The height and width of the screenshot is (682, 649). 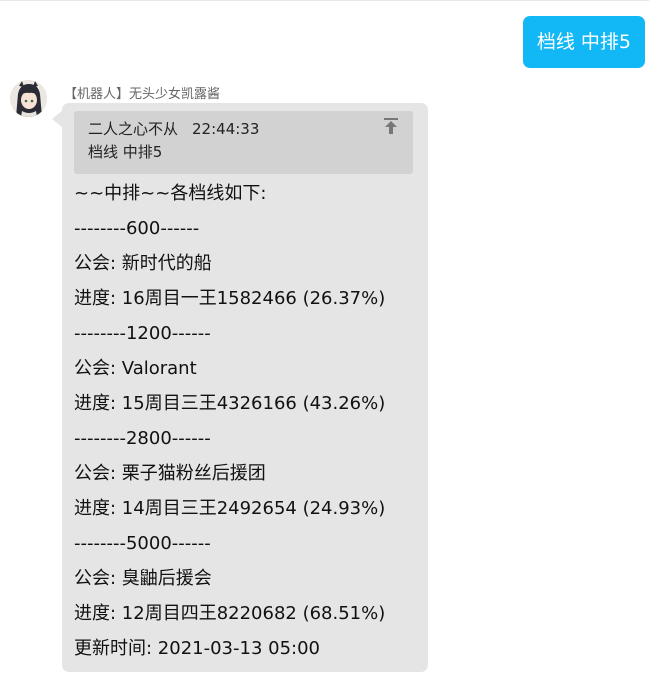 What do you see at coordinates (142, 92) in the screenshot?
I see `sender-name: 【机器人】无头少女凯露酱` at bounding box center [142, 92].